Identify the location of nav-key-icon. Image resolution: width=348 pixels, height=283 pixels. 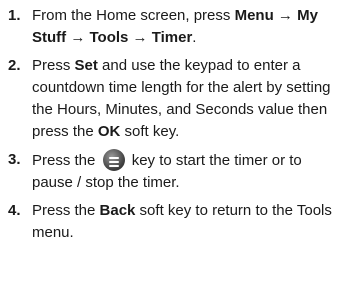
(113, 160).